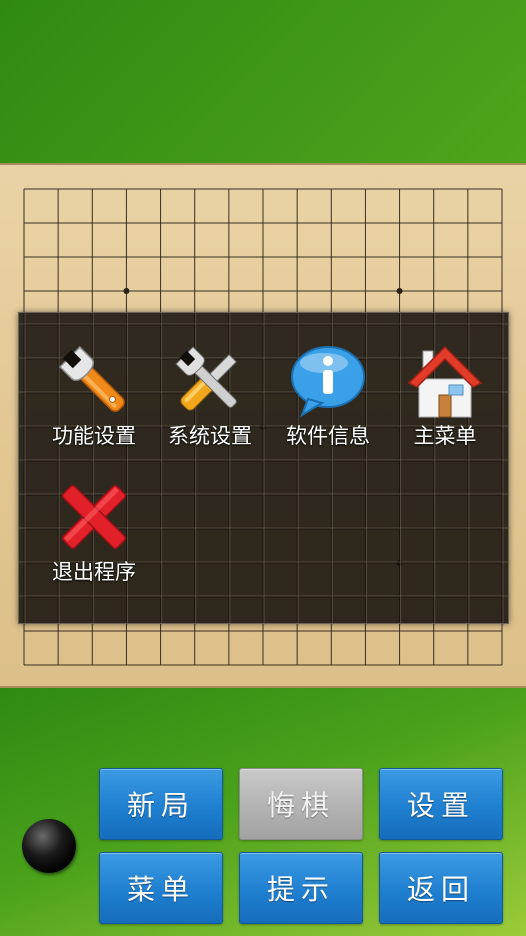 The image size is (526, 936). Describe the element at coordinates (441, 804) in the screenshot. I see `settings-button: 设置` at that location.